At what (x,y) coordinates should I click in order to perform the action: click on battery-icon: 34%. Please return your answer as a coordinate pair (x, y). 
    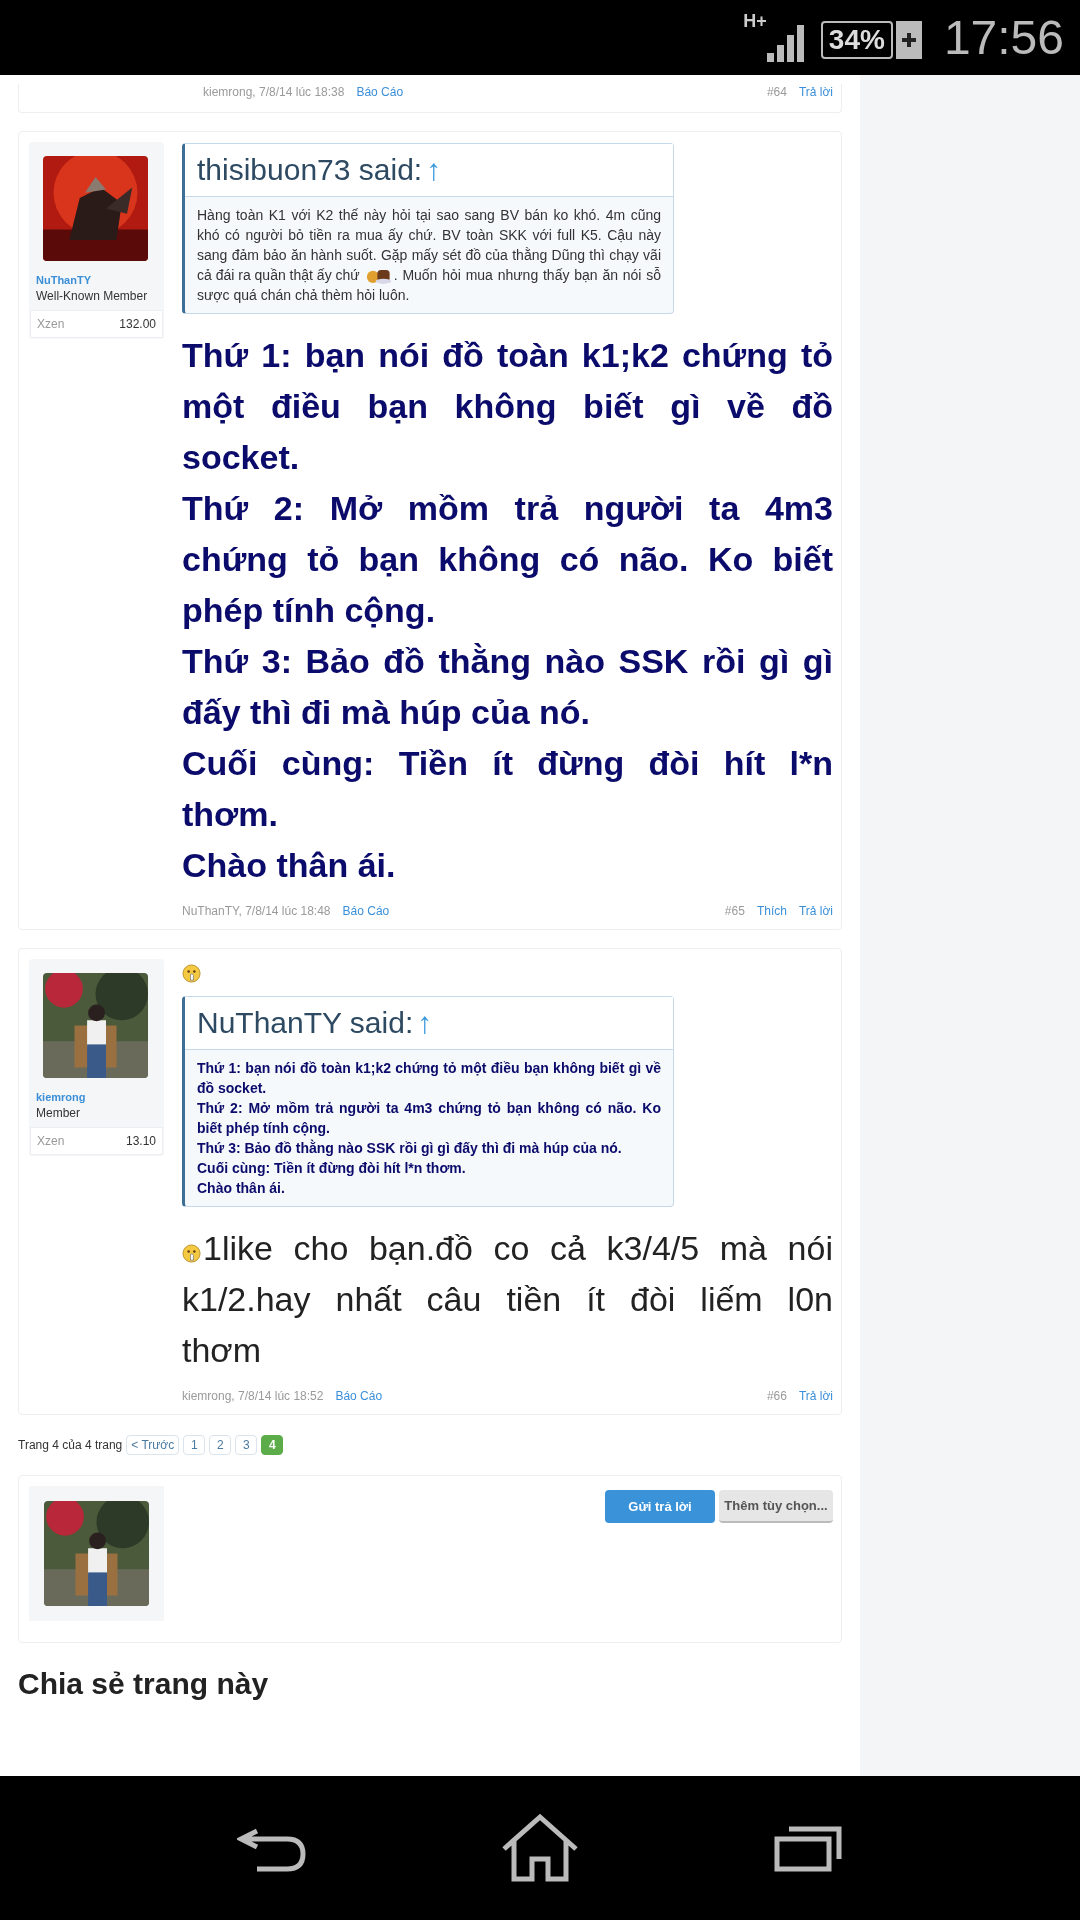
    Looking at the image, I should click on (856, 39).